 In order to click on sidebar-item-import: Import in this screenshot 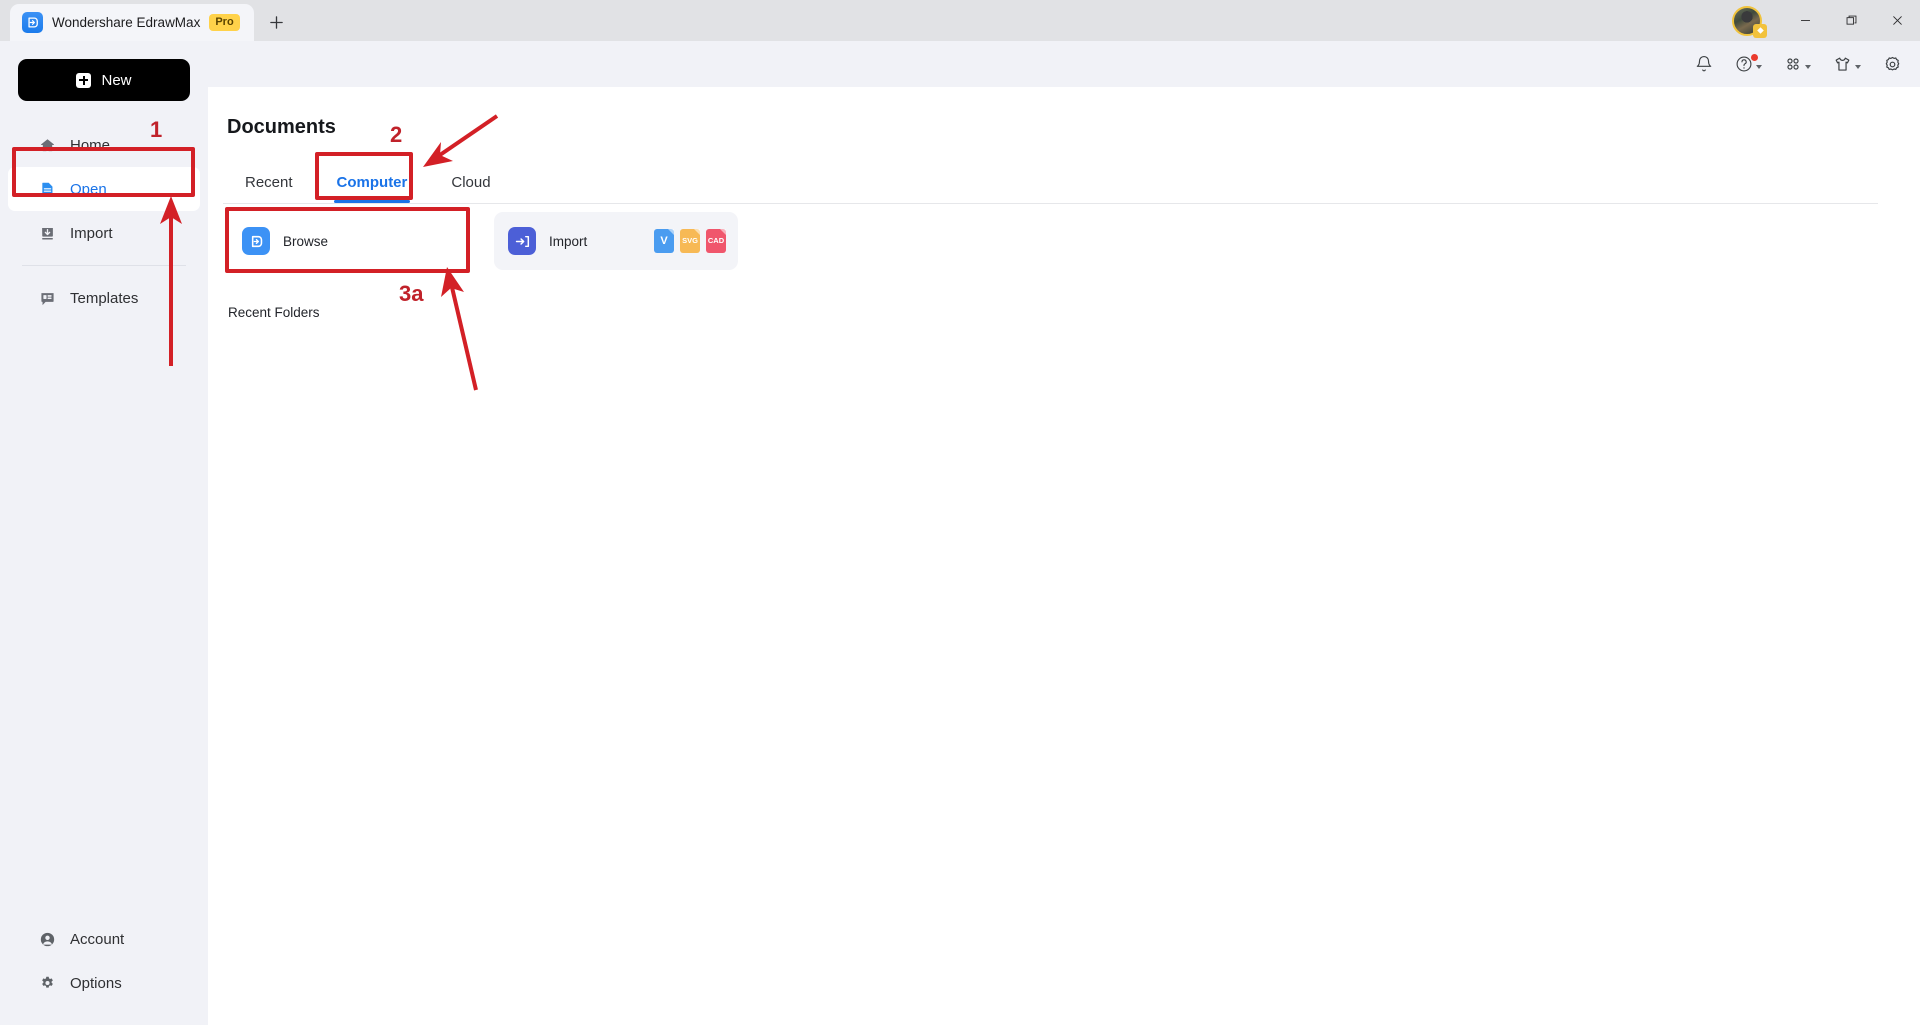, I will do `click(104, 233)`.